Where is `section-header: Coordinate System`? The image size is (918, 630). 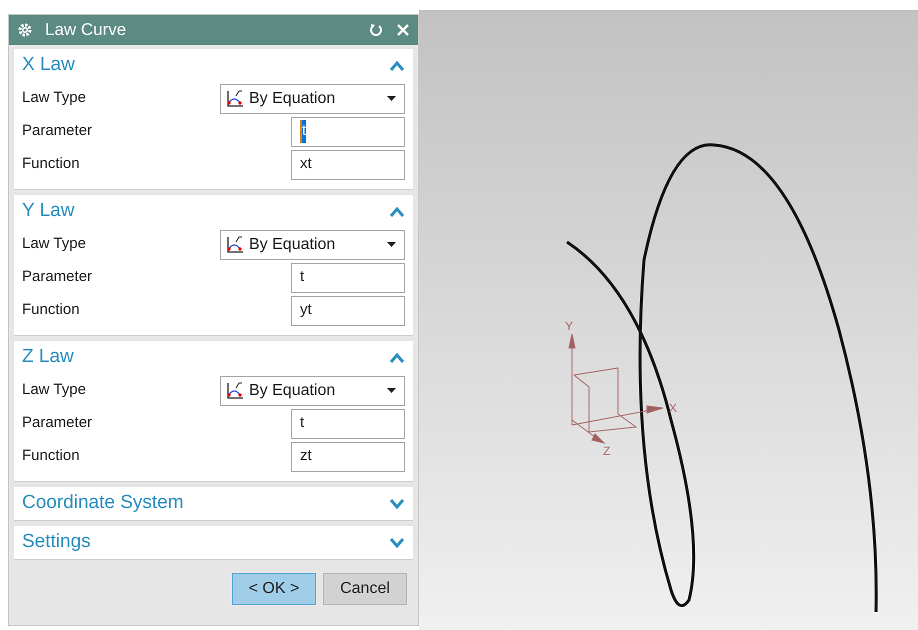 section-header: Coordinate System is located at coordinates (213, 503).